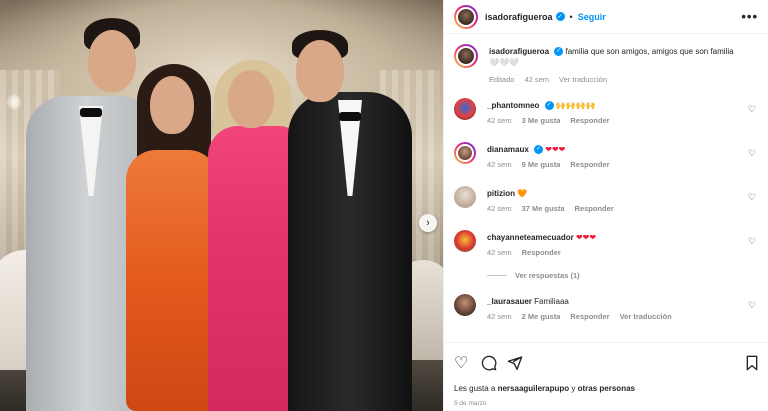 This screenshot has height=411, width=768. Describe the element at coordinates (515, 365) in the screenshot. I see `share-send-icon` at that location.